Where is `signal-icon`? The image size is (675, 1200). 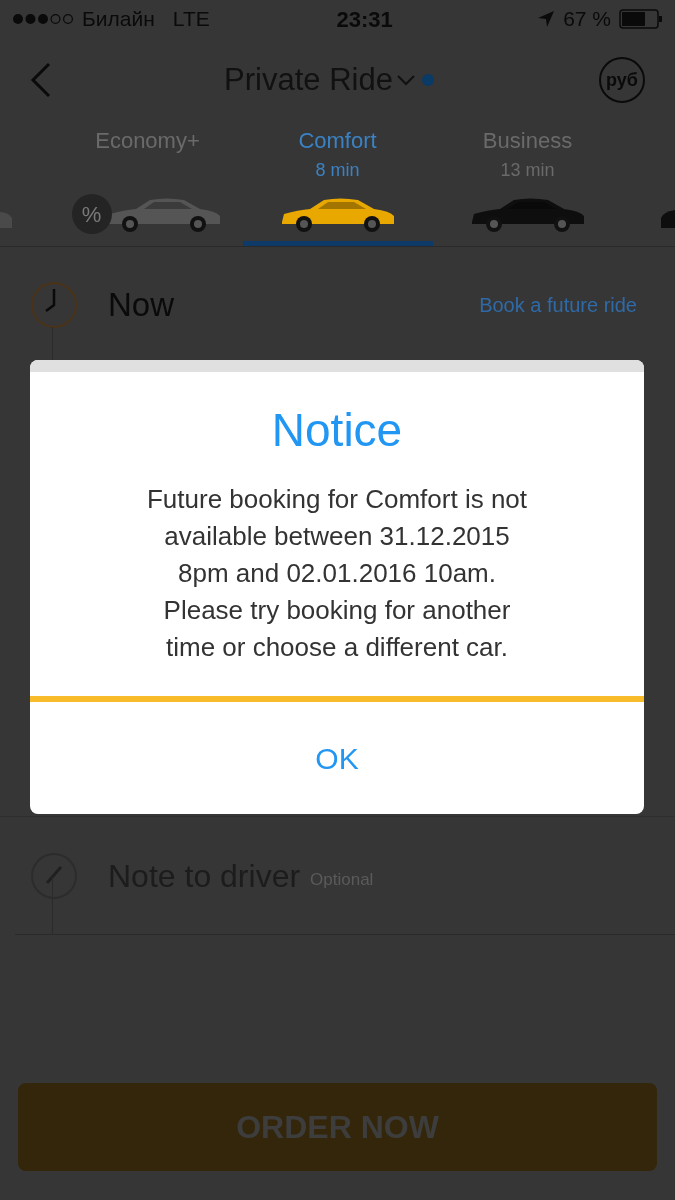
signal-icon is located at coordinates (43, 19).